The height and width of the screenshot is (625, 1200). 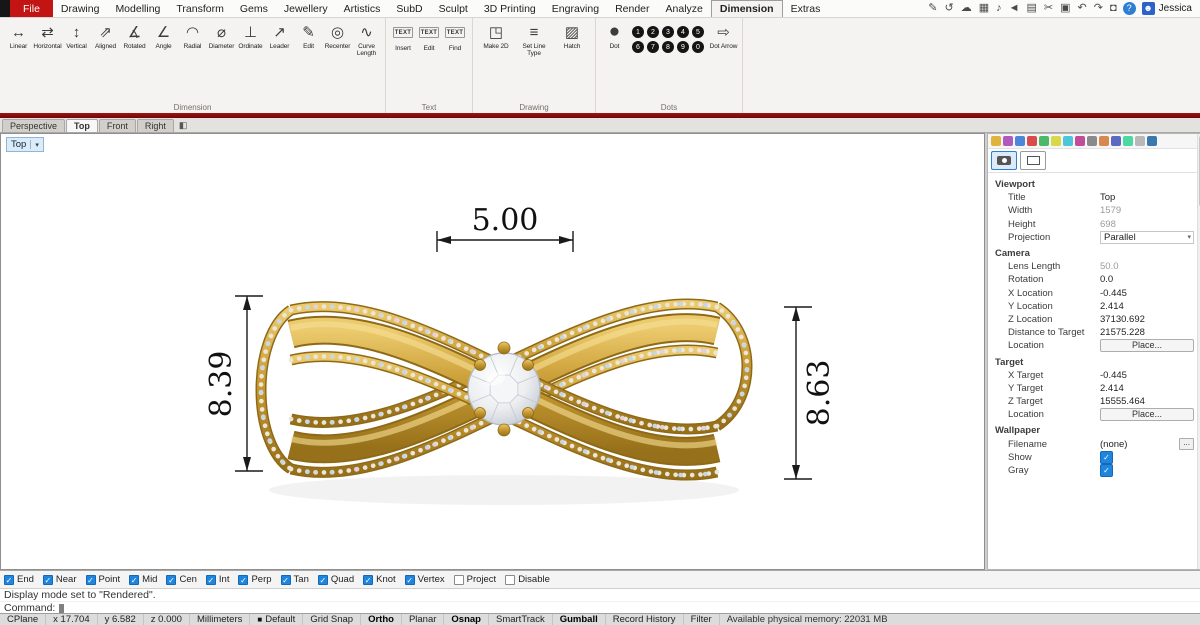 What do you see at coordinates (466, 619) in the screenshot?
I see `osnap-status-toggle: Osnap` at bounding box center [466, 619].